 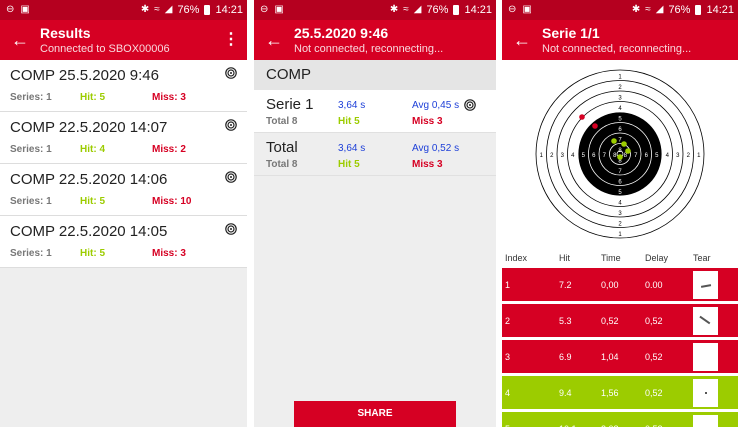 I want to click on serie-name: Serie 1, so click(x=290, y=104).